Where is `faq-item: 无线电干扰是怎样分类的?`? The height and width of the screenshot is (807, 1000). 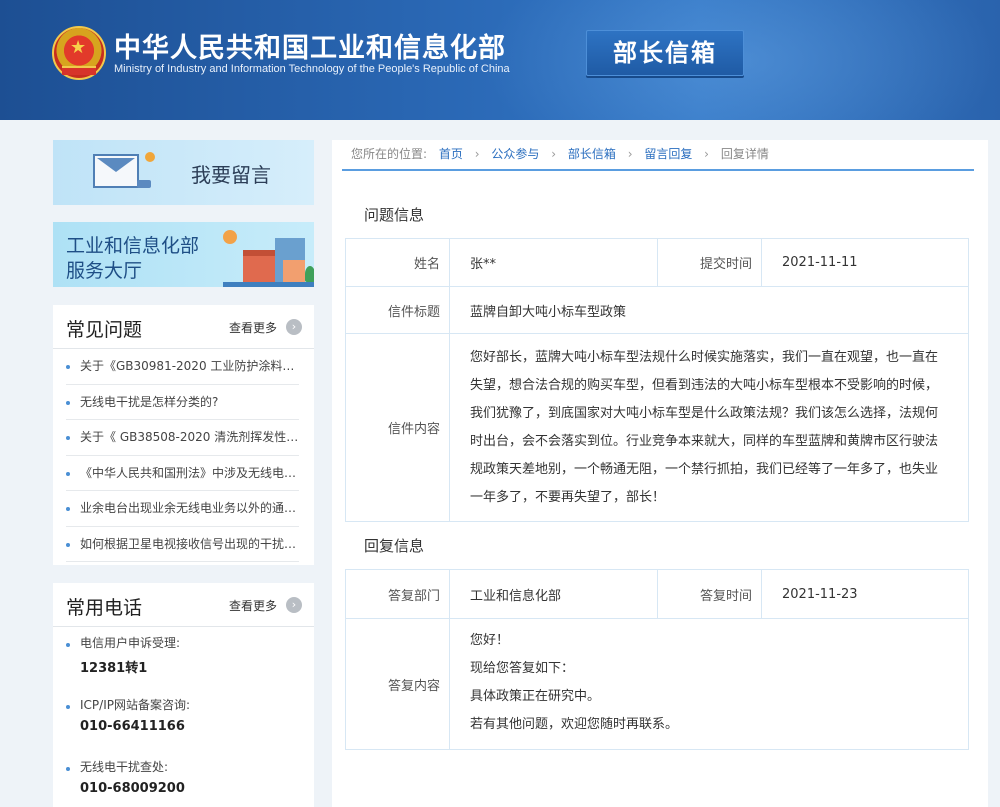
faq-item: 无线电干扰是怎样分类的? is located at coordinates (182, 402).